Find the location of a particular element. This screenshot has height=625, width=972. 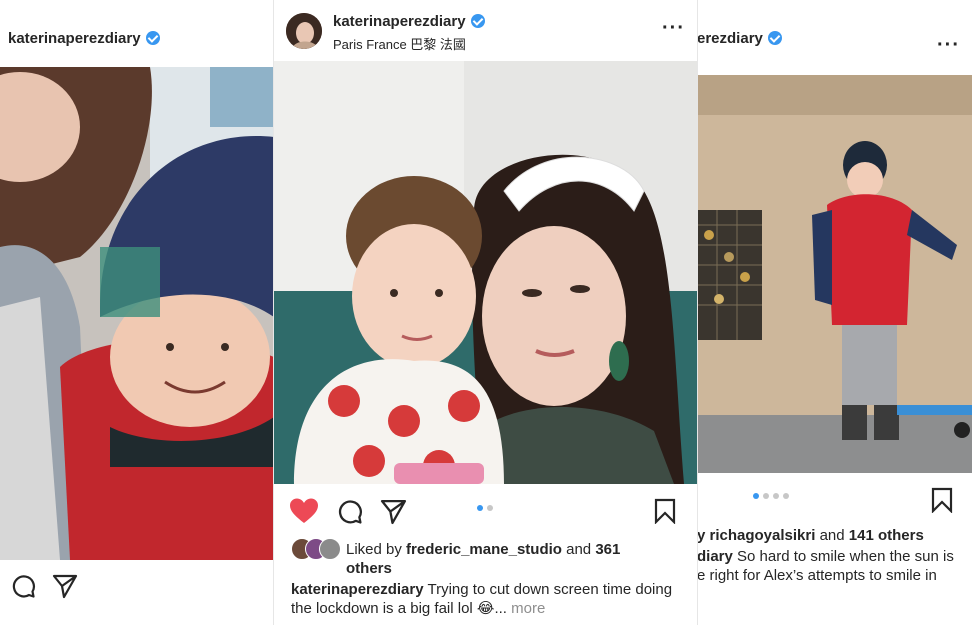

right-post-header: erezdiary is located at coordinates (739, 39).